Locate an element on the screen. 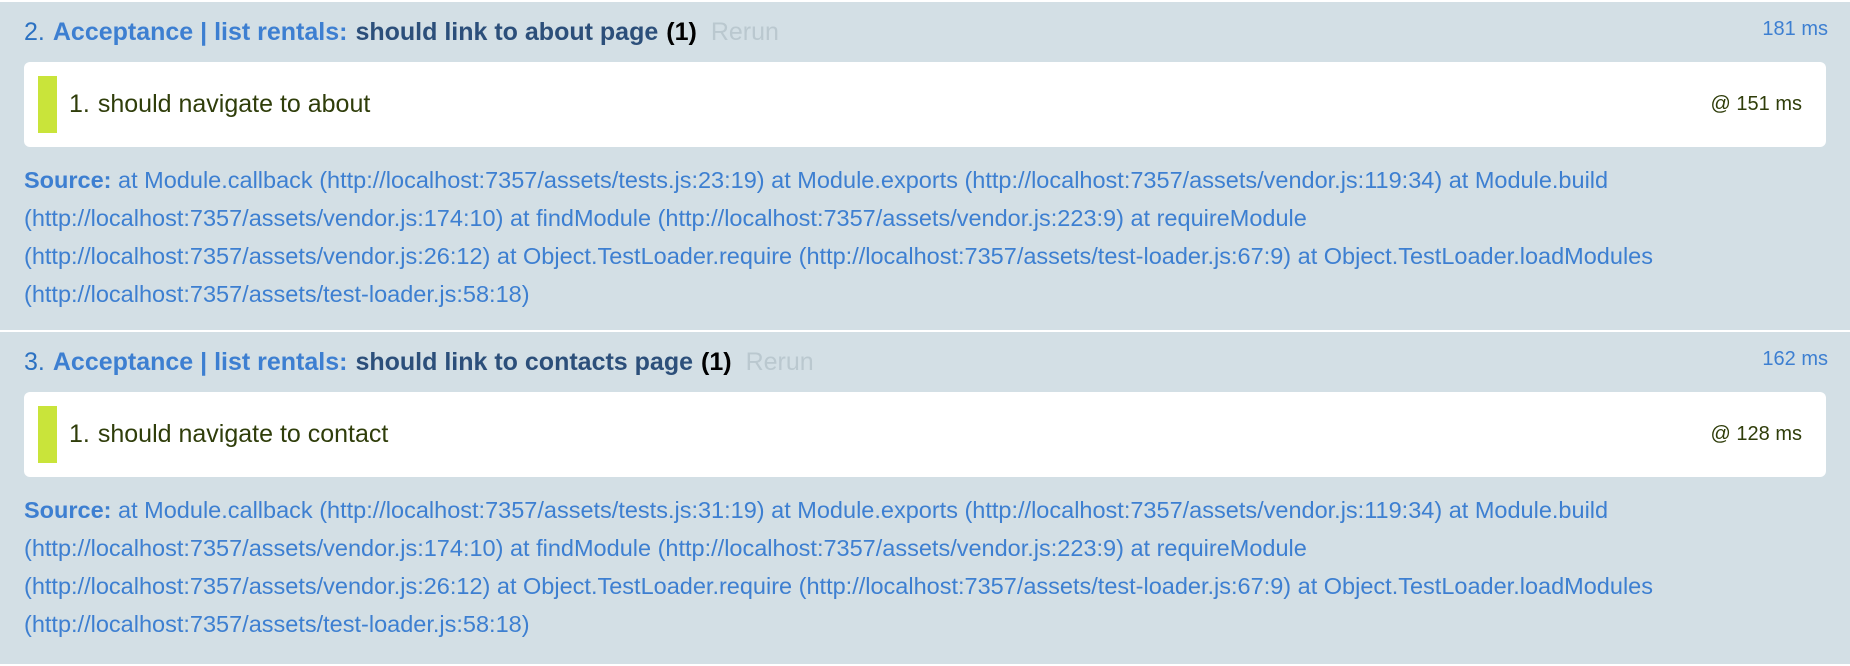 The width and height of the screenshot is (1850, 666). assertion-item: 1. should navigate to contact @ 128 ms is located at coordinates (925, 434).